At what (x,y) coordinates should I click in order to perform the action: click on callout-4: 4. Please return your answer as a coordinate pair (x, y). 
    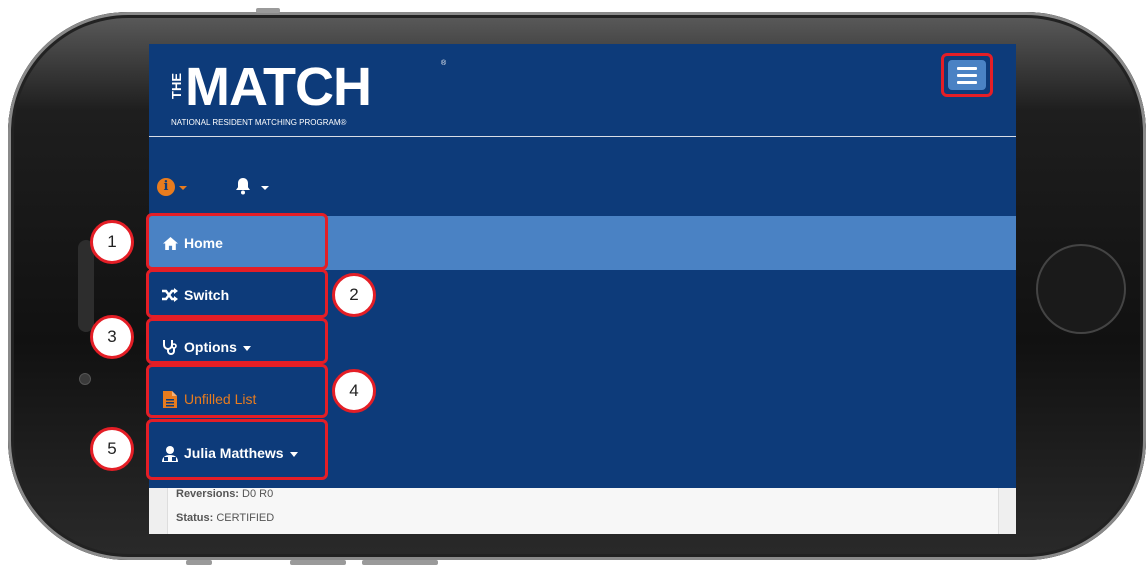
    Looking at the image, I should click on (354, 391).